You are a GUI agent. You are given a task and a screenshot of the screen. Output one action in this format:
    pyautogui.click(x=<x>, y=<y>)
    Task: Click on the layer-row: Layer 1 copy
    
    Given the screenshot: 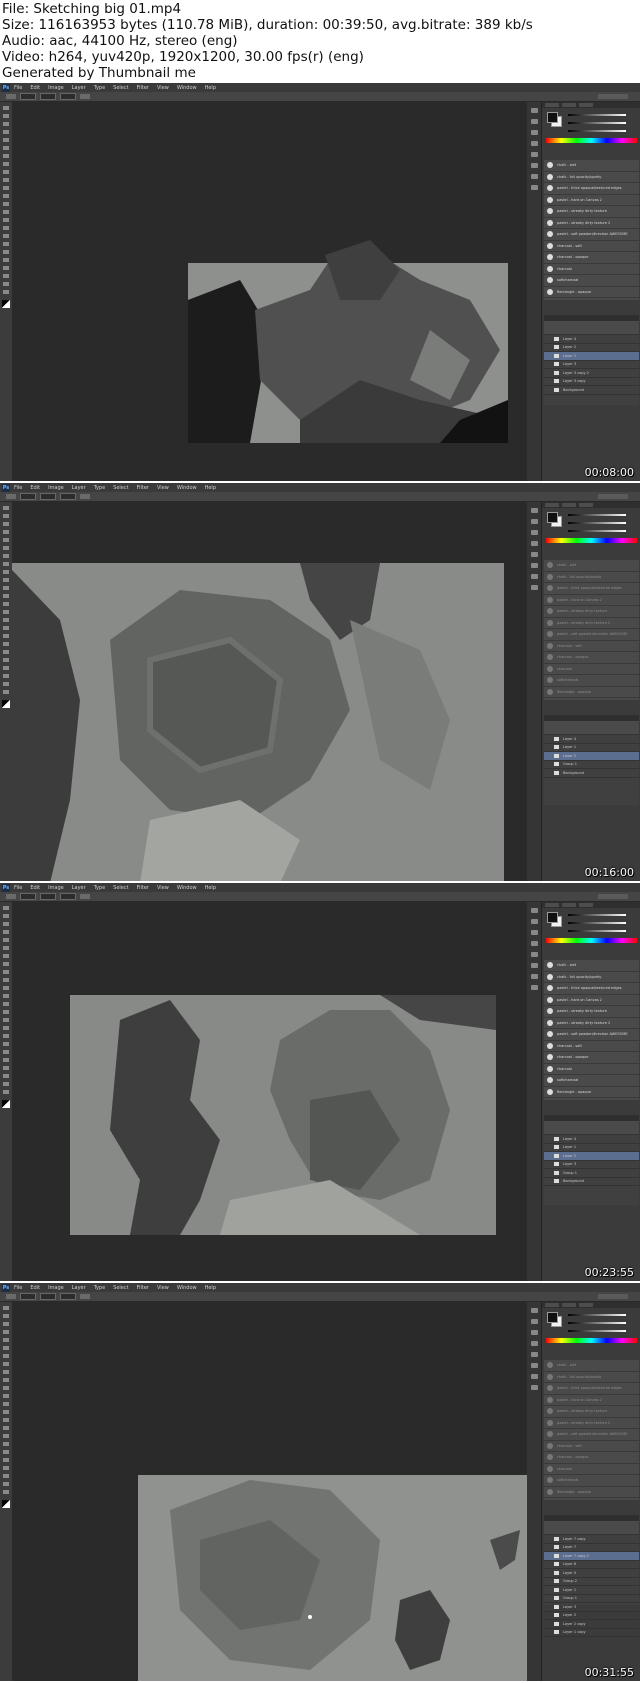 What is the action you would take?
    pyautogui.click(x=591, y=1633)
    